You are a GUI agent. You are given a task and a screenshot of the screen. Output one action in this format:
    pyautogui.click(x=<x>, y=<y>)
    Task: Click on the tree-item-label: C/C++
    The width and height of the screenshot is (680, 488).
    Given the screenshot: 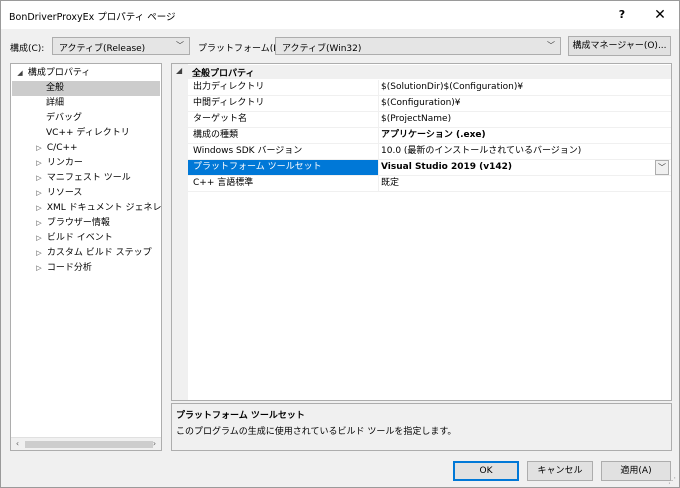 What is the action you would take?
    pyautogui.click(x=62, y=148)
    